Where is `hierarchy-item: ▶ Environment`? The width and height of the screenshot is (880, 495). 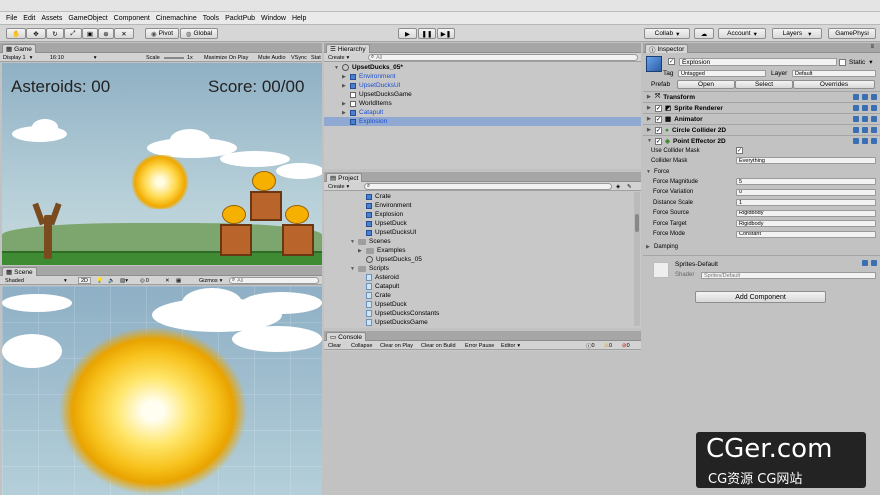
hierarchy-item: ▶ Environment is located at coordinates (482, 76).